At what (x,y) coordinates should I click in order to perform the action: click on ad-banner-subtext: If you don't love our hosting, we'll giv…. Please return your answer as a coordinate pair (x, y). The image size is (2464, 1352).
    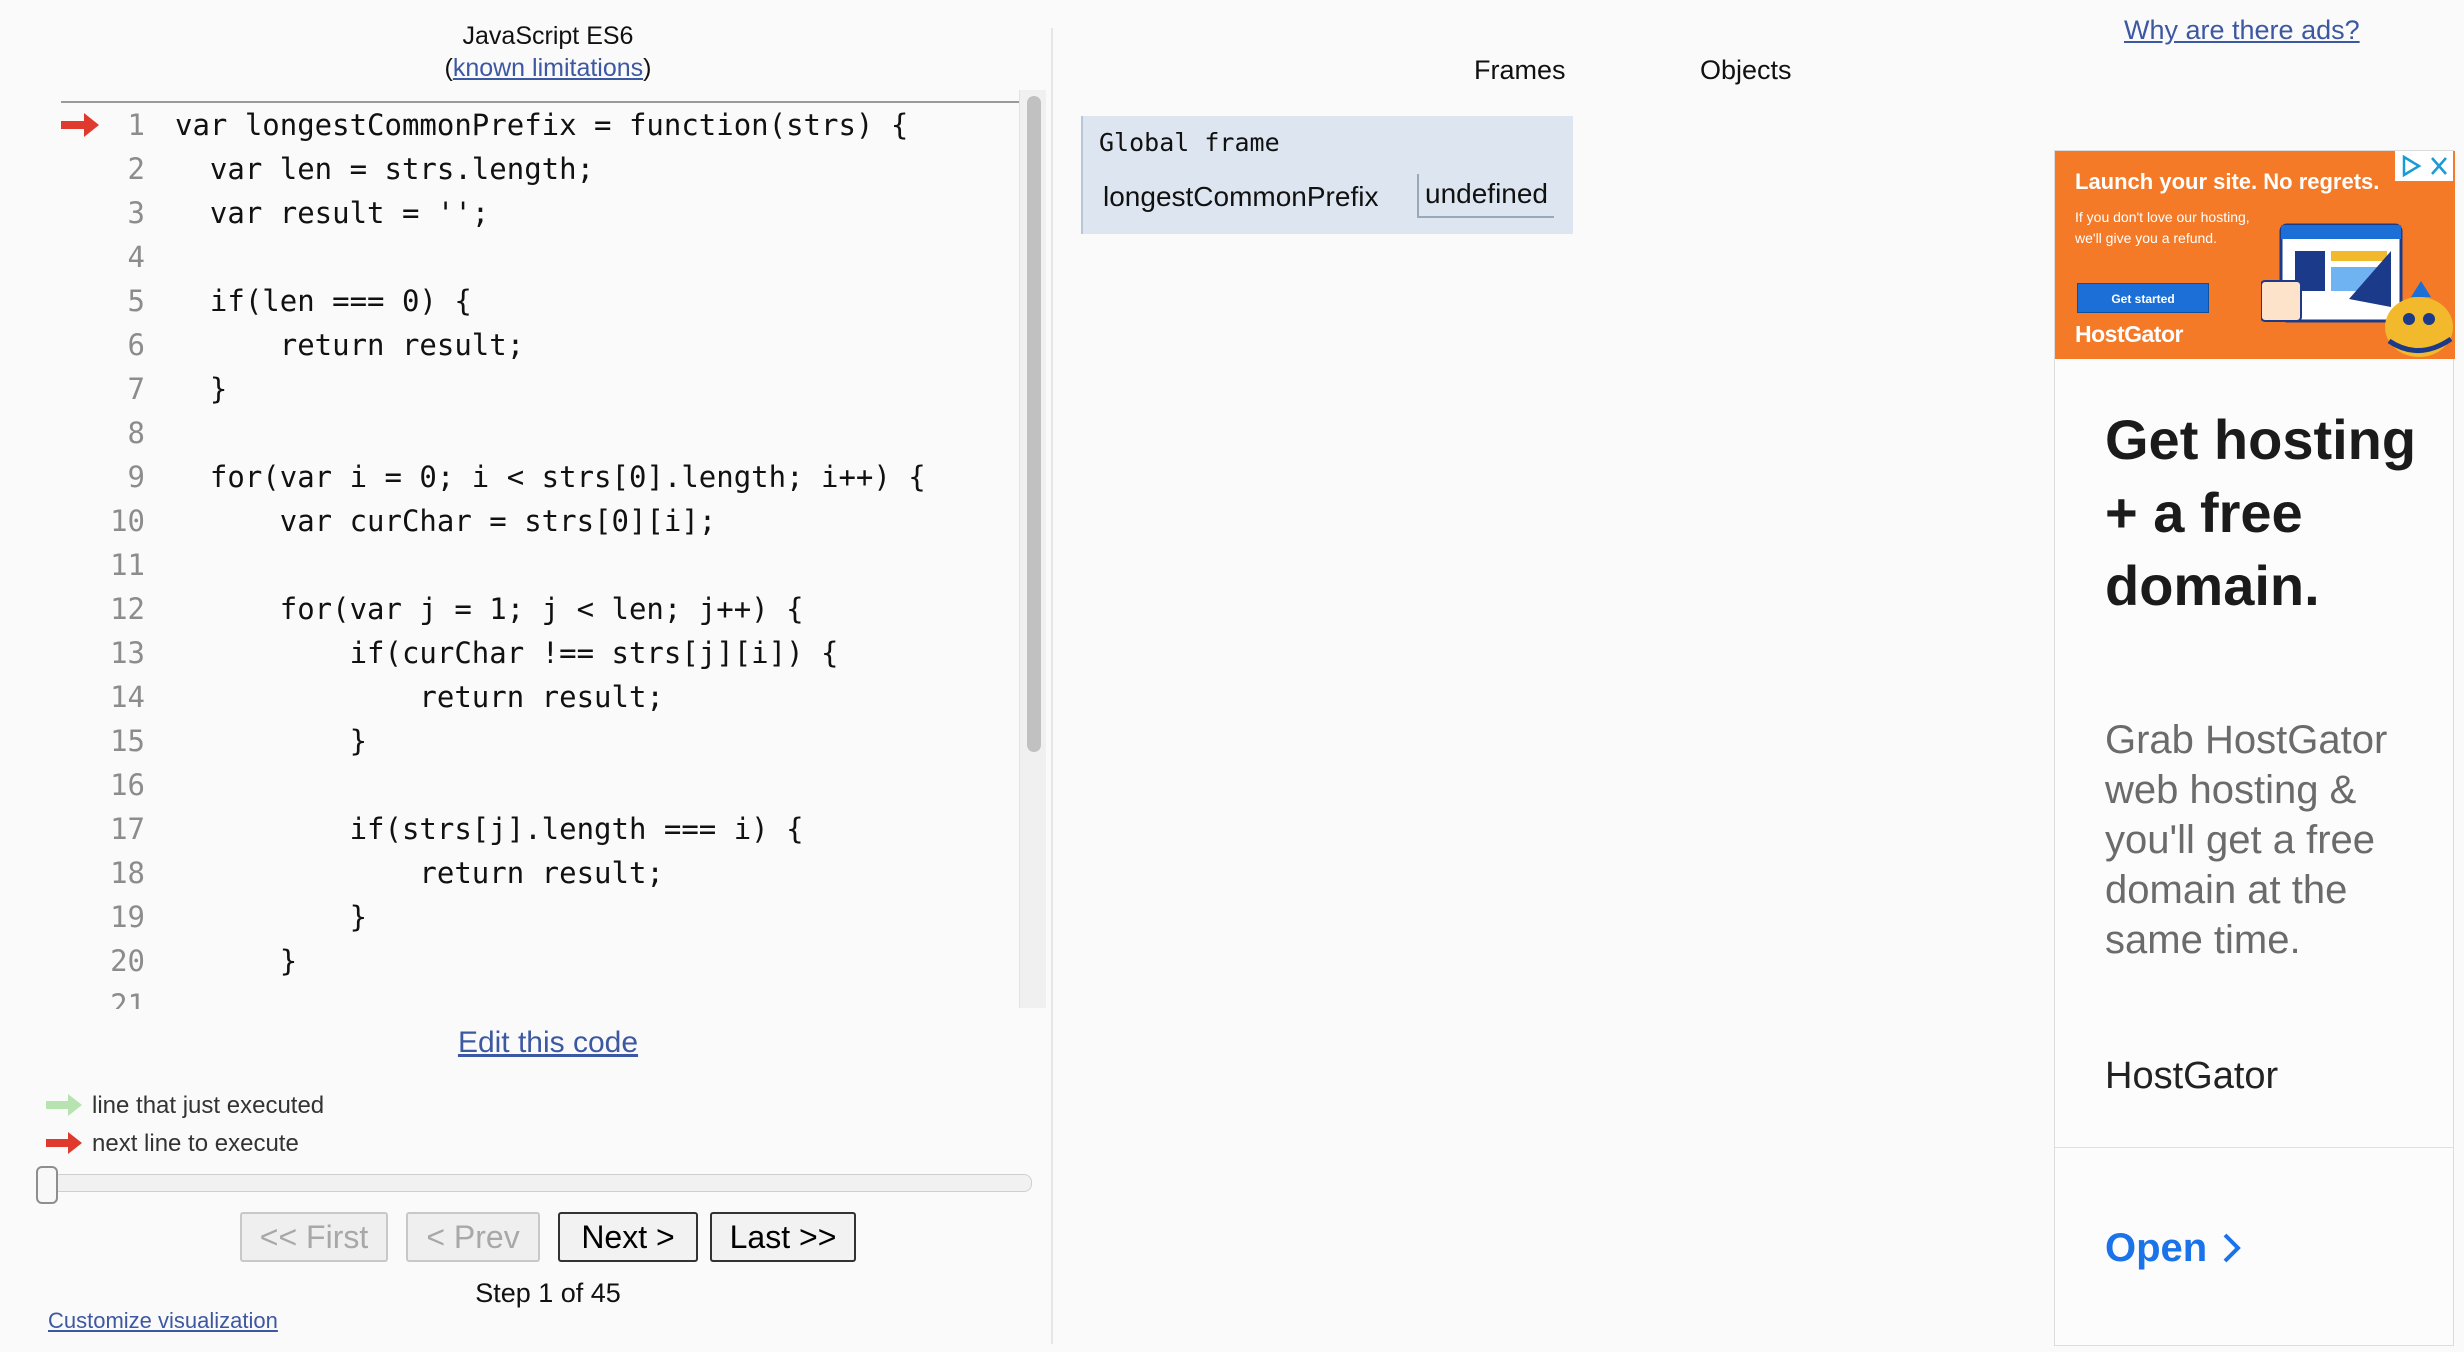
    Looking at the image, I should click on (2162, 227).